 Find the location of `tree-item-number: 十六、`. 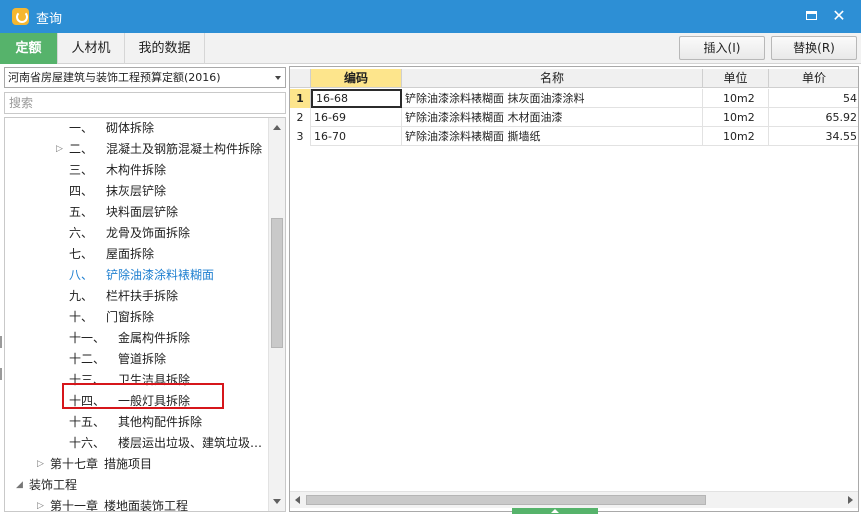

tree-item-number: 十六、 is located at coordinates (87, 443).